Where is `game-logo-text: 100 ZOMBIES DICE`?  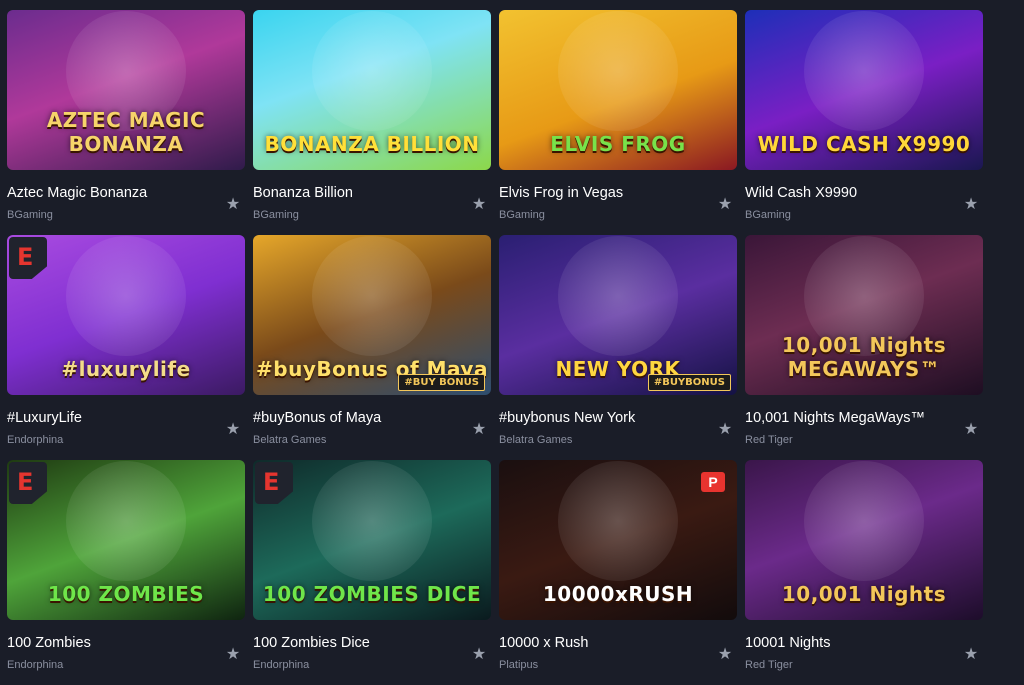
game-logo-text: 100 ZOMBIES DICE is located at coordinates (372, 594).